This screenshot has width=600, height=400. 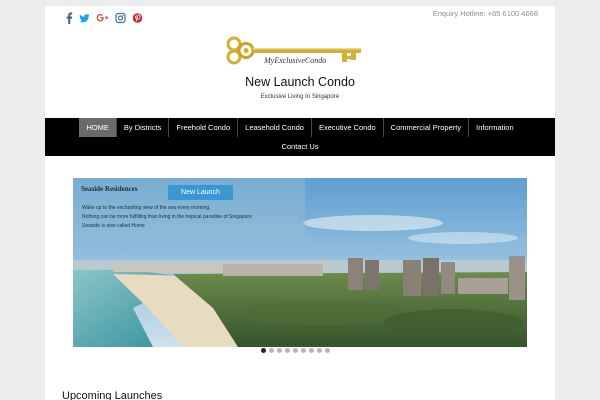 I want to click on new-launch-button: New Launch, so click(x=200, y=192).